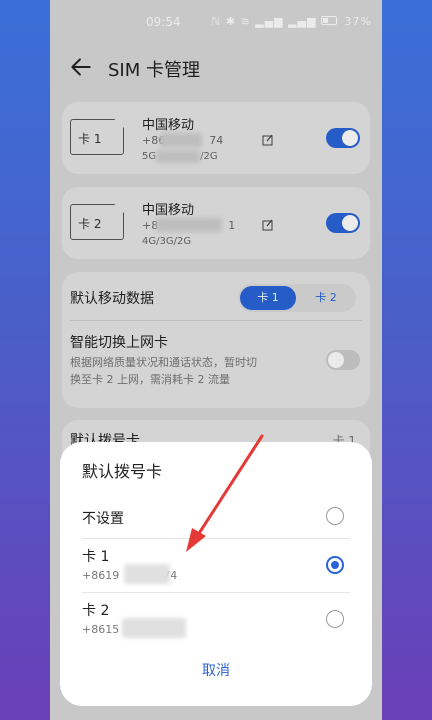  Describe the element at coordinates (122, 471) in the screenshot. I see `dialog-title: 默认拨号卡` at that location.